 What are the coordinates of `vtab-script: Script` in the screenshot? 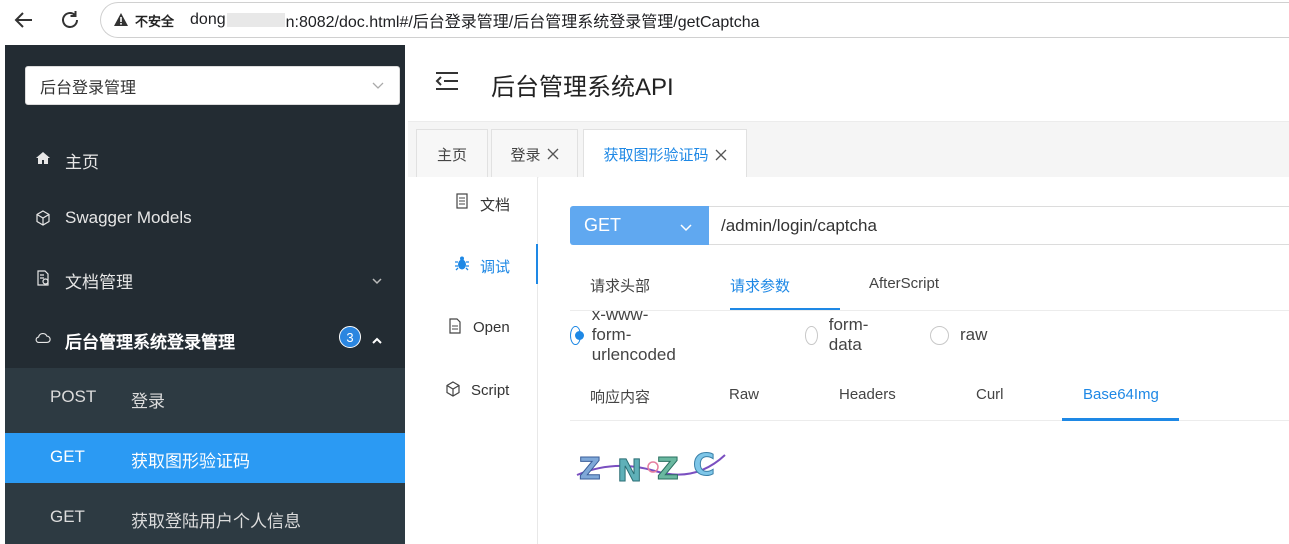 It's located at (473, 390).